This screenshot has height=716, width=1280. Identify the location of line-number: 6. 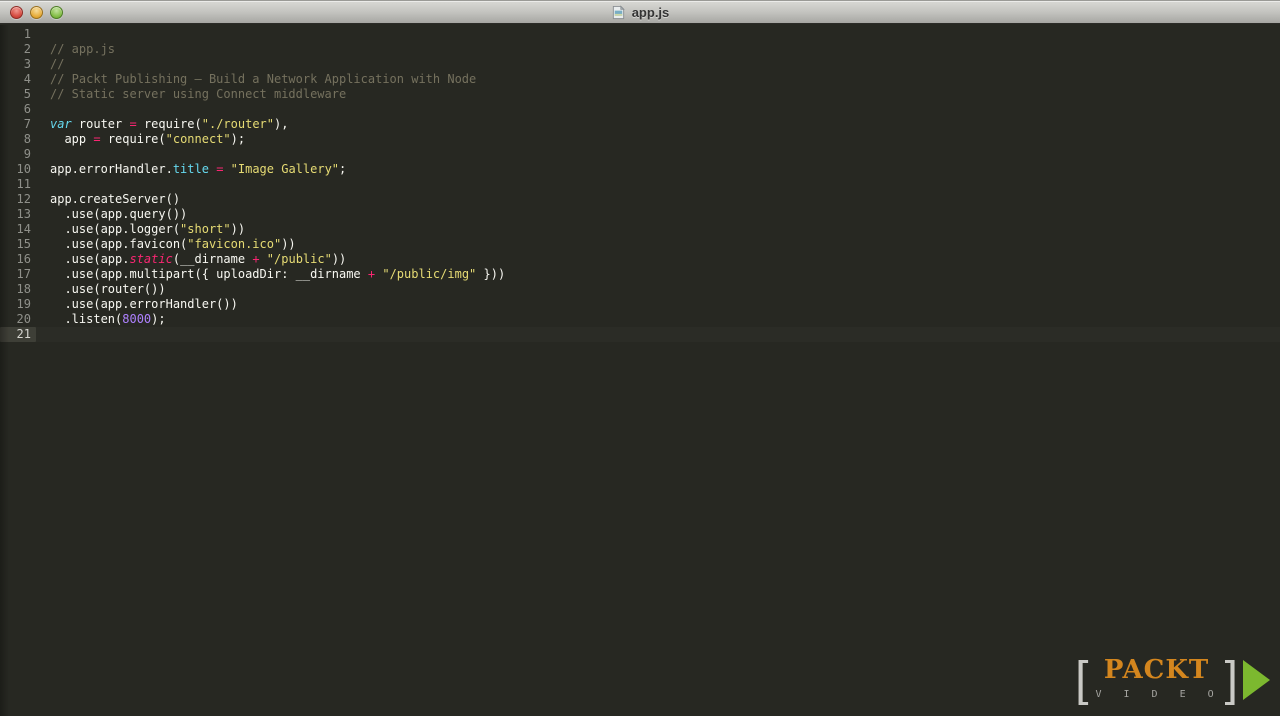
(18, 109).